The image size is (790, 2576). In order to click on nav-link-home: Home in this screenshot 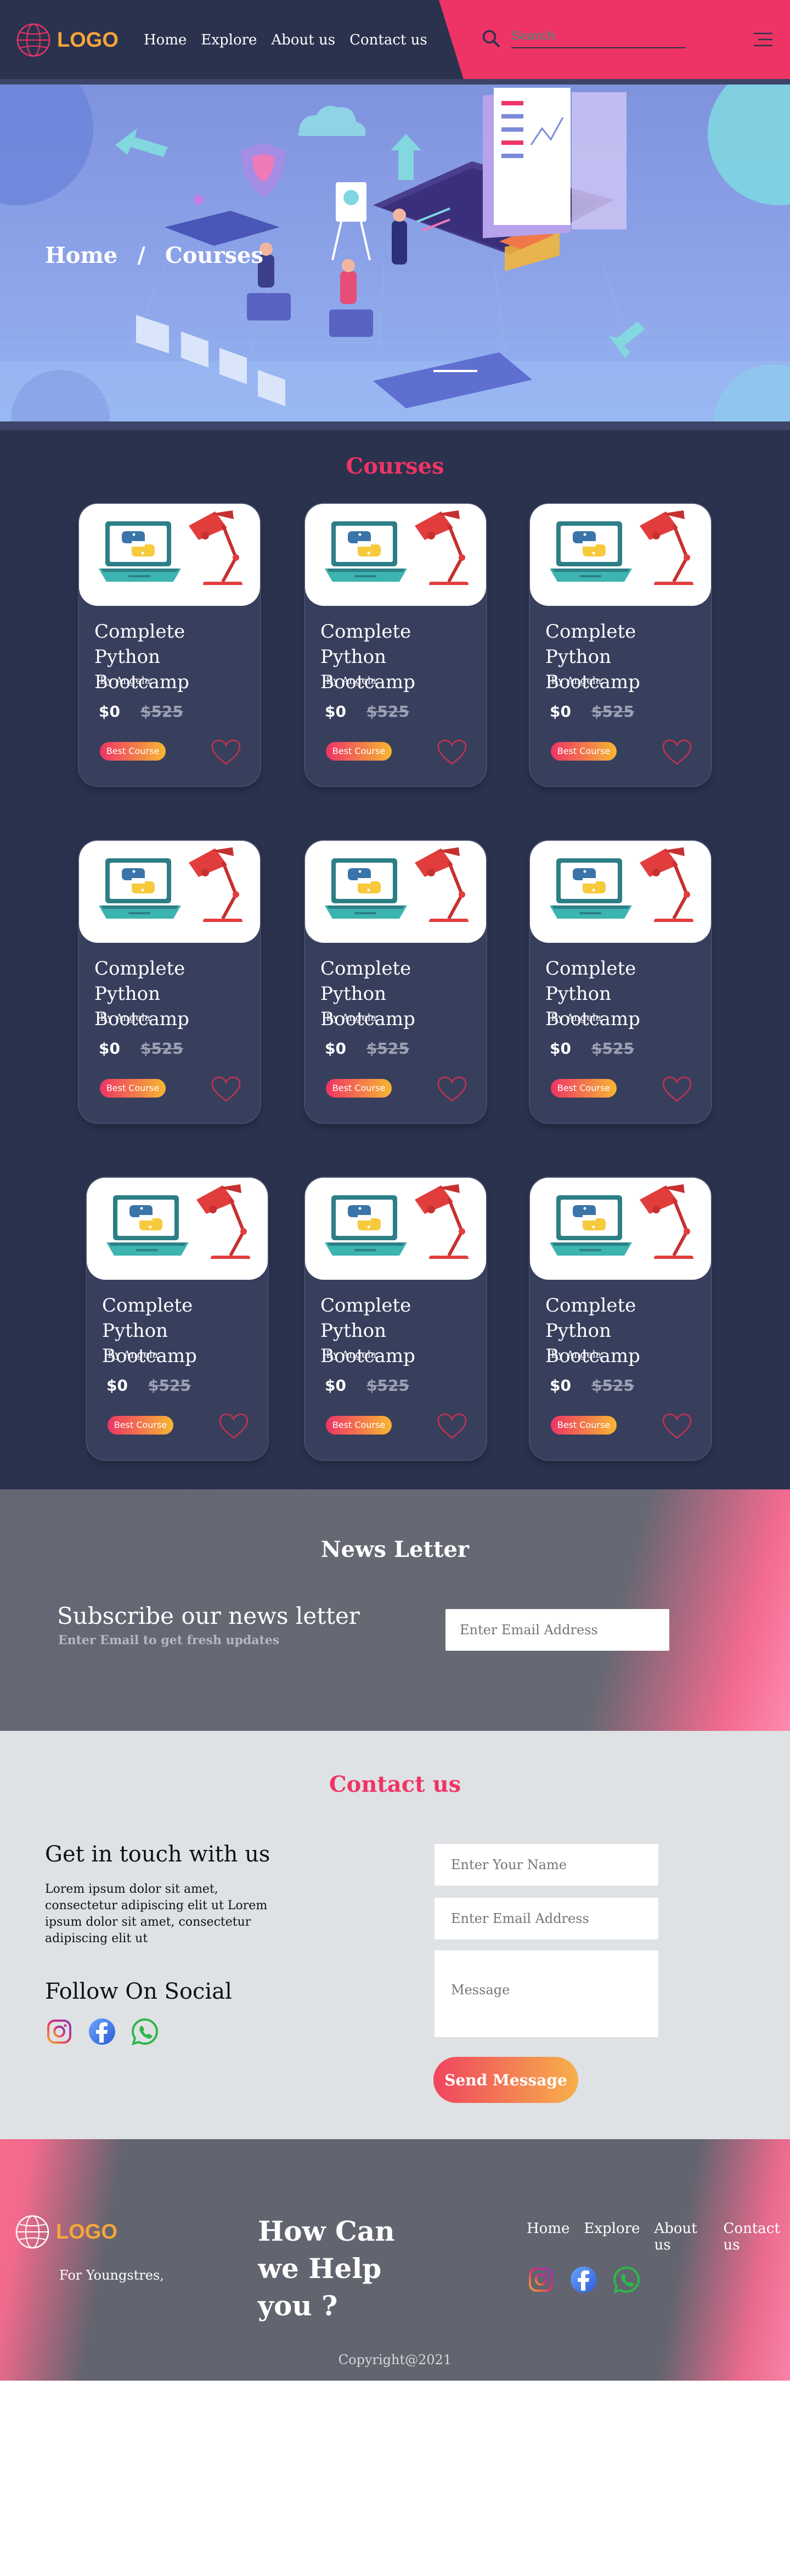, I will do `click(165, 40)`.